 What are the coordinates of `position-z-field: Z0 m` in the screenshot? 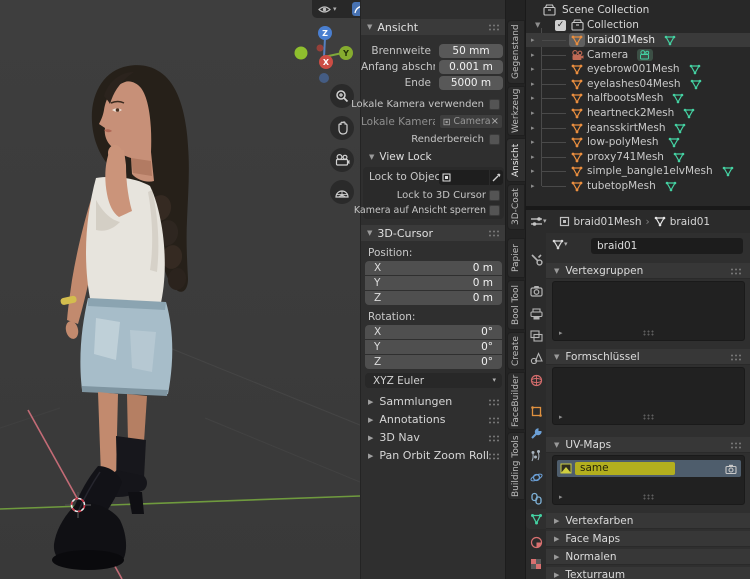 It's located at (433, 298).